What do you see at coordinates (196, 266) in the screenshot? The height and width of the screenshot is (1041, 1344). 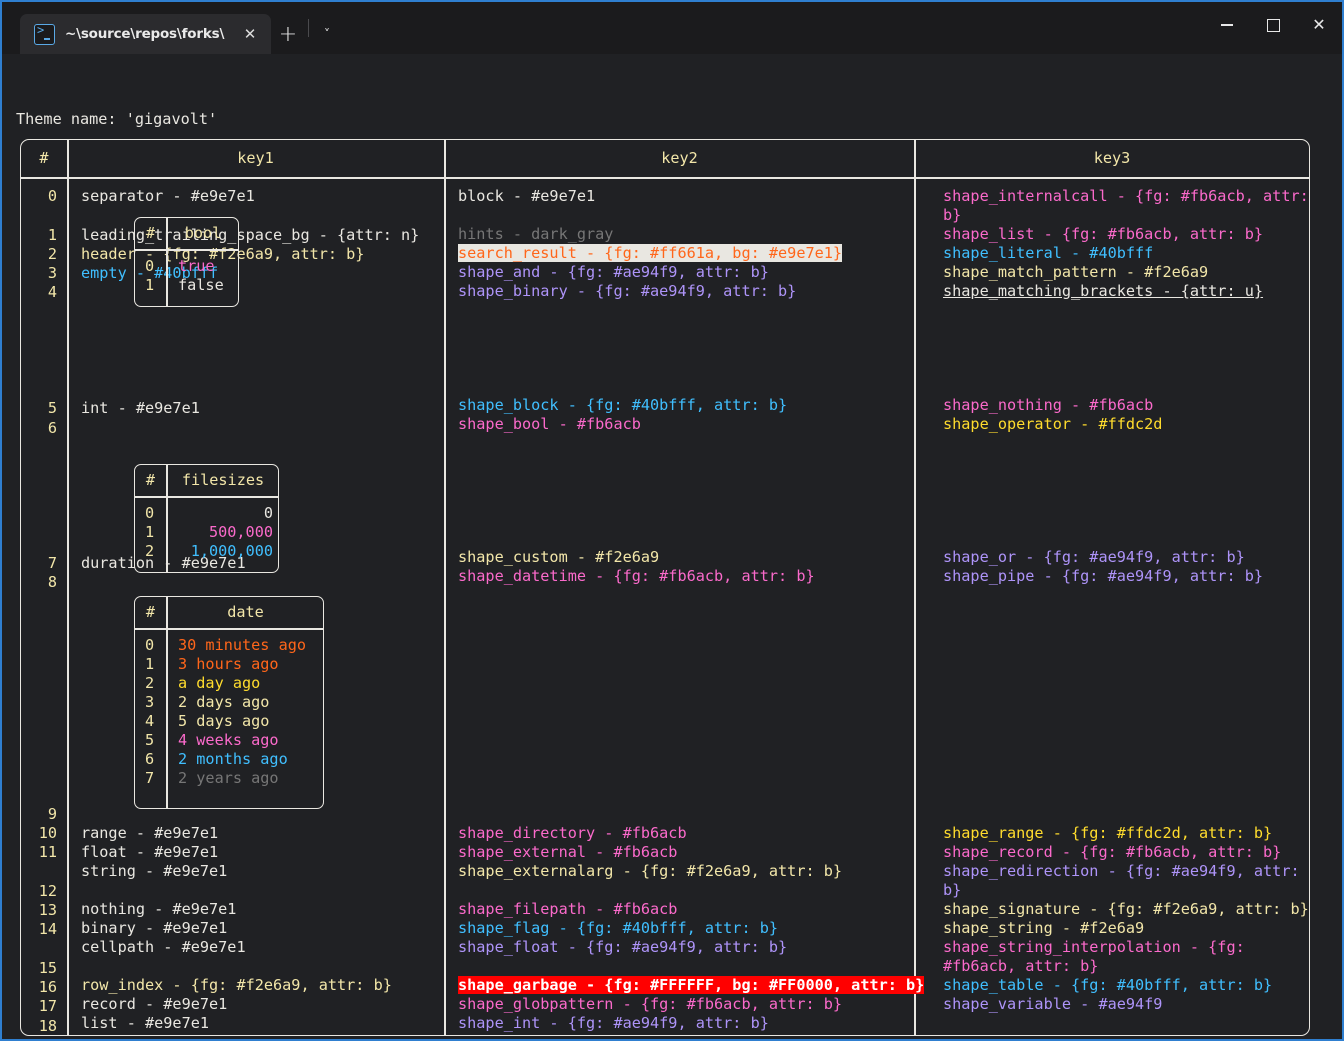 I see `mini-cell-true: true` at bounding box center [196, 266].